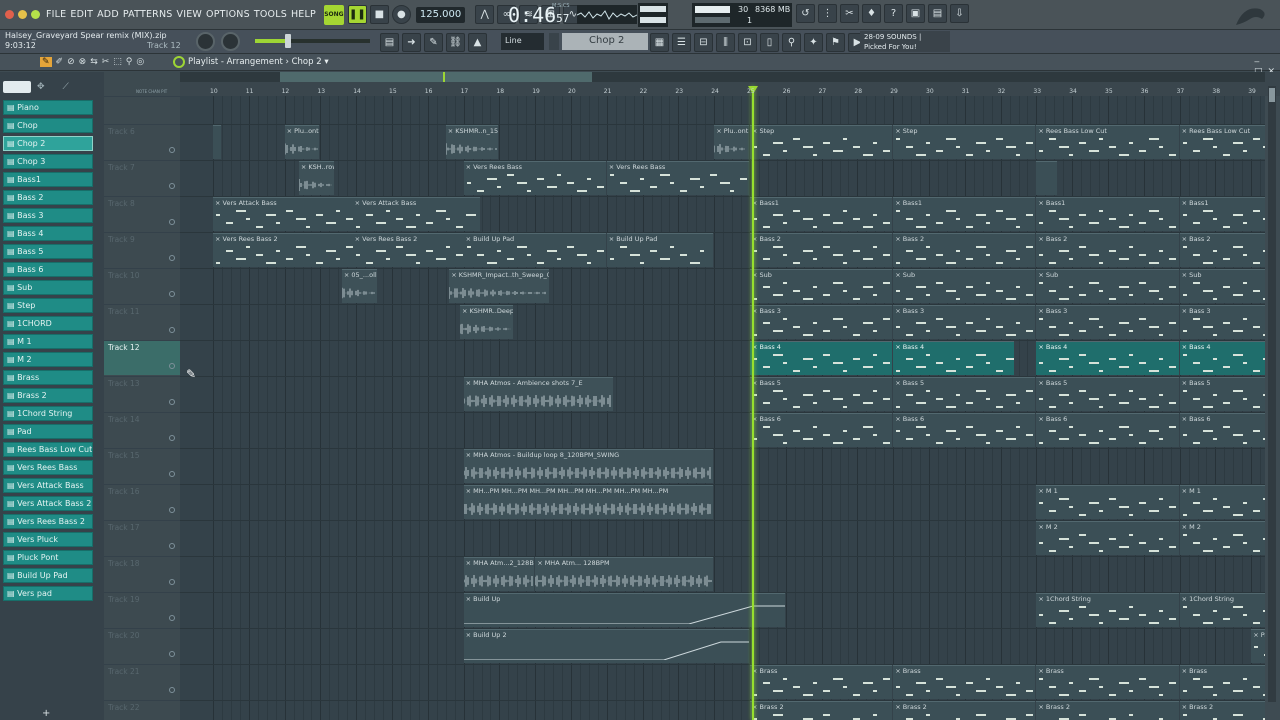 This screenshot has height=720, width=1280. Describe the element at coordinates (129, 62) in the screenshot. I see `zoom-tool-icon: ⚲` at that location.